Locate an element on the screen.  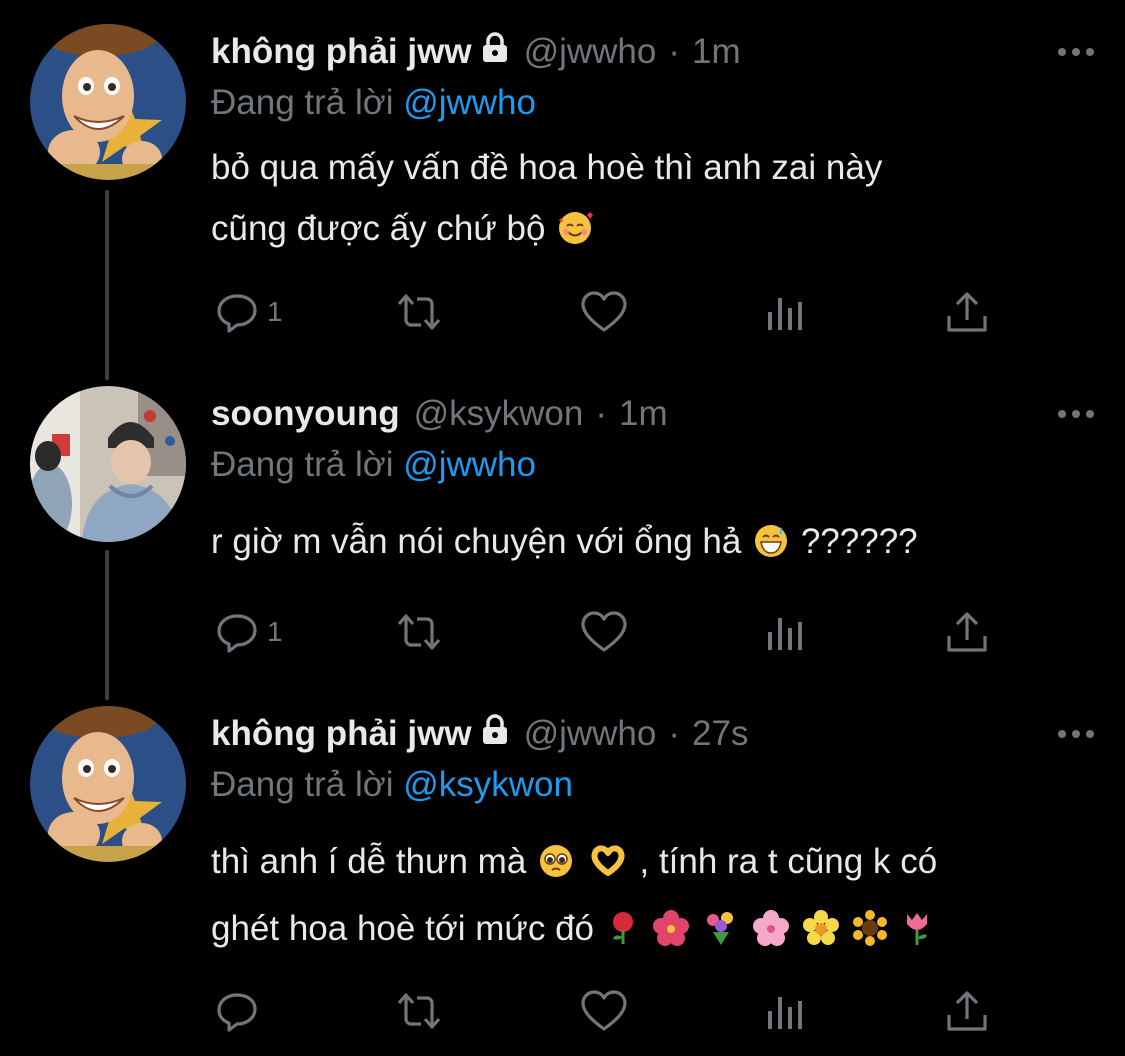
text-line: r giờ m vẫn nói chuyện với ổng hả ?????? is located at coordinates (653, 544).